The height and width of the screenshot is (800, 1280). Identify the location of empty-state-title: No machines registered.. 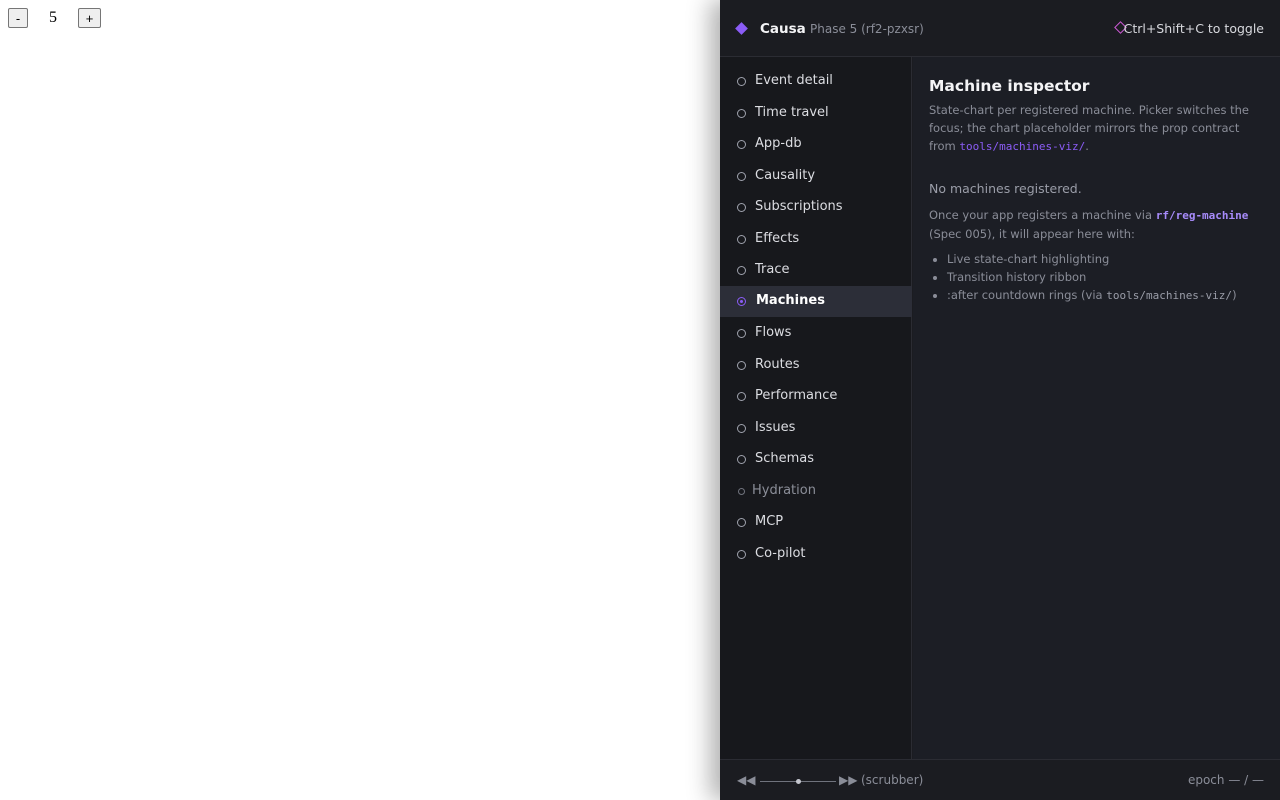
(1005, 188).